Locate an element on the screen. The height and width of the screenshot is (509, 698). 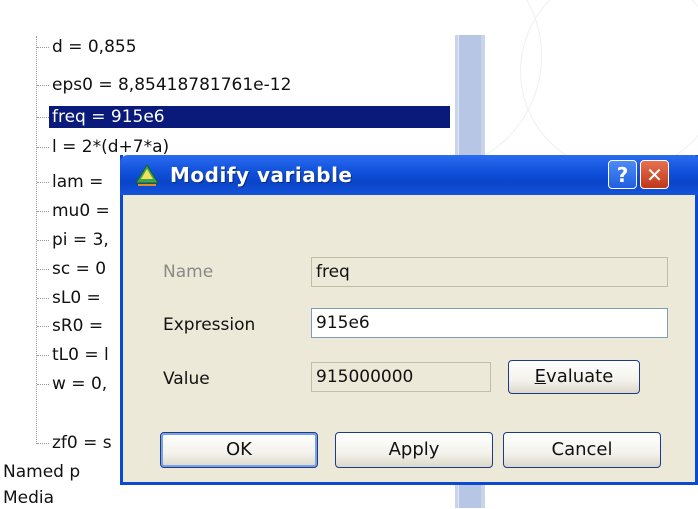
close-button: ✕ is located at coordinates (654, 174).